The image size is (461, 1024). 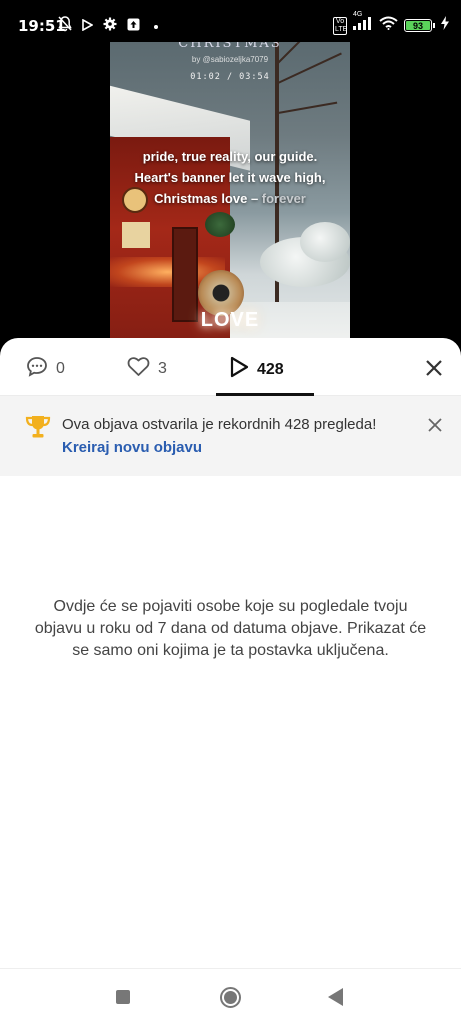 I want to click on video-time: 01:02 / 03:54, so click(x=230, y=77).